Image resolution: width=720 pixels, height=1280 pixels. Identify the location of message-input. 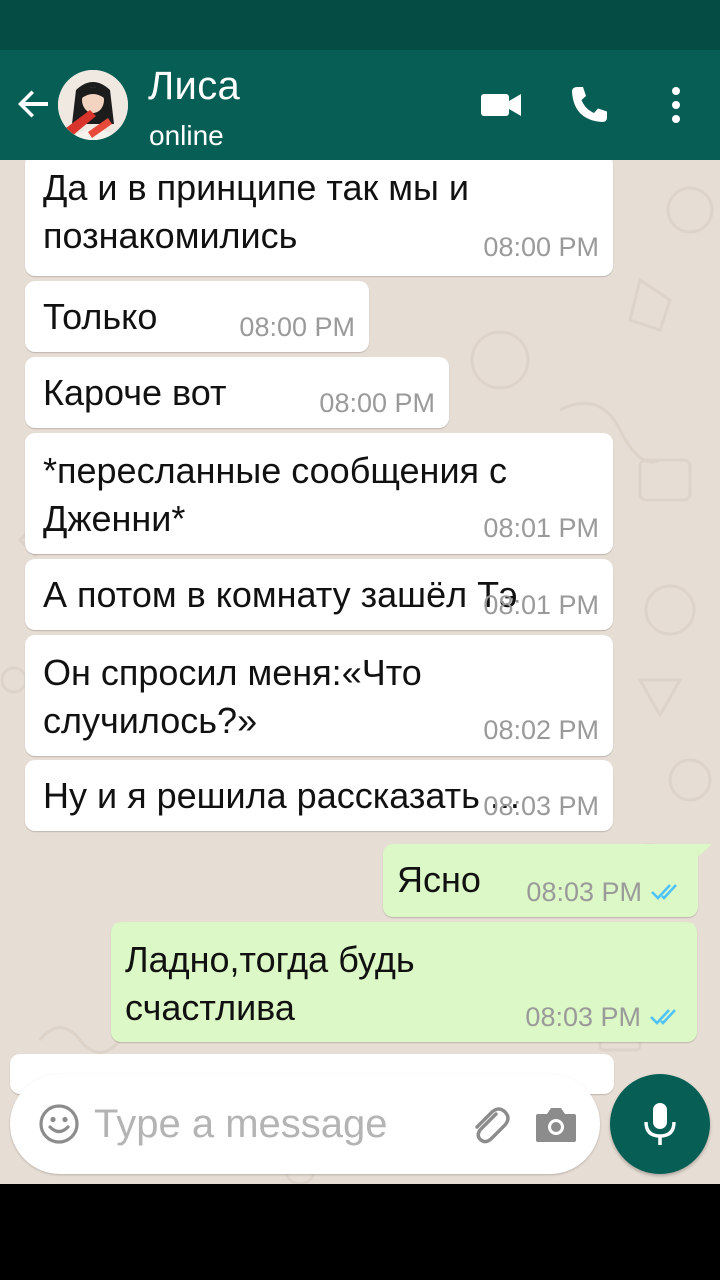
(274, 1124).